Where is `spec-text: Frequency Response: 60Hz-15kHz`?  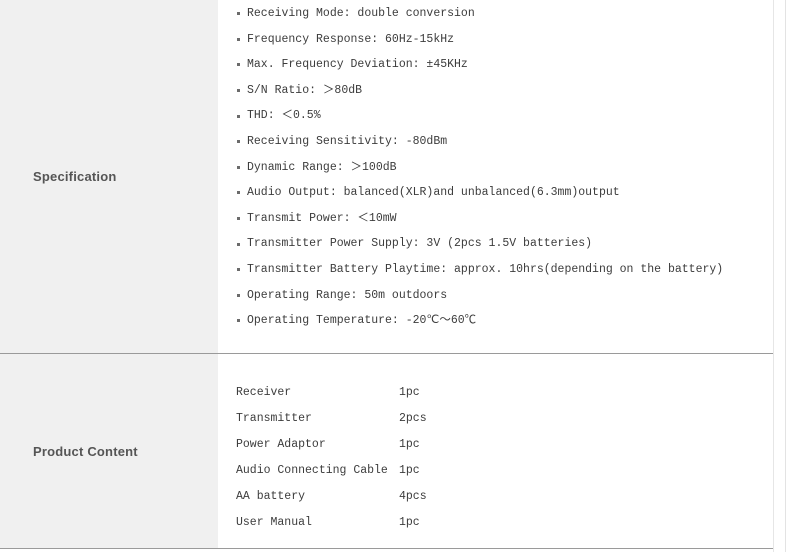
spec-text: Frequency Response: 60Hz-15kHz is located at coordinates (351, 39).